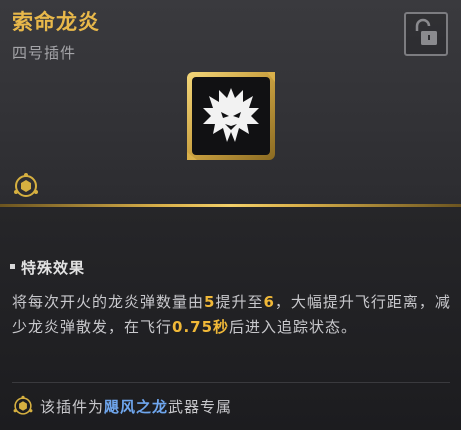 Image resolution: width=461 pixels, height=430 pixels. I want to click on exclusive-suffix: 武器专属, so click(200, 407).